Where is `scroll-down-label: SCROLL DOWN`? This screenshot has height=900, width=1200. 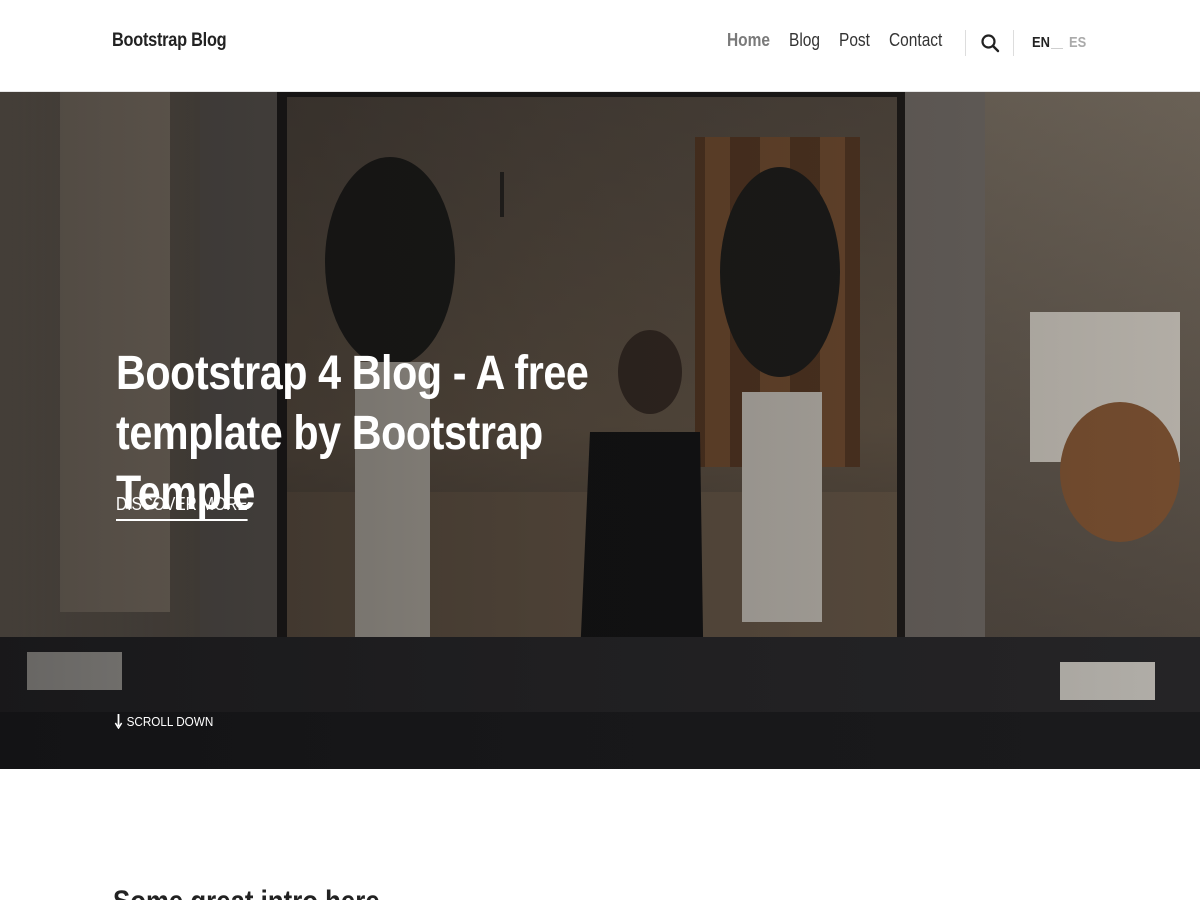 scroll-down-label: SCROLL DOWN is located at coordinates (170, 721).